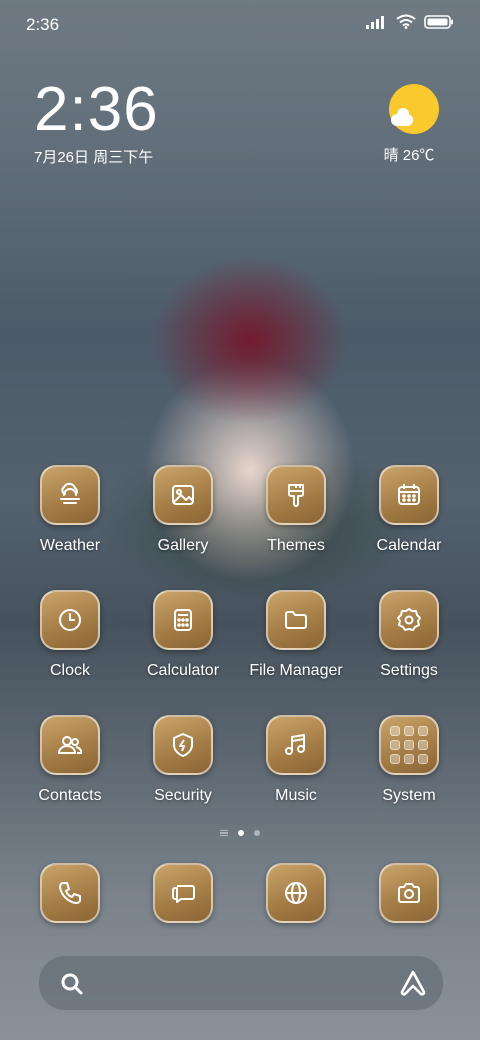 The image size is (480, 1040). Describe the element at coordinates (70, 495) in the screenshot. I see `weather-icon` at that location.